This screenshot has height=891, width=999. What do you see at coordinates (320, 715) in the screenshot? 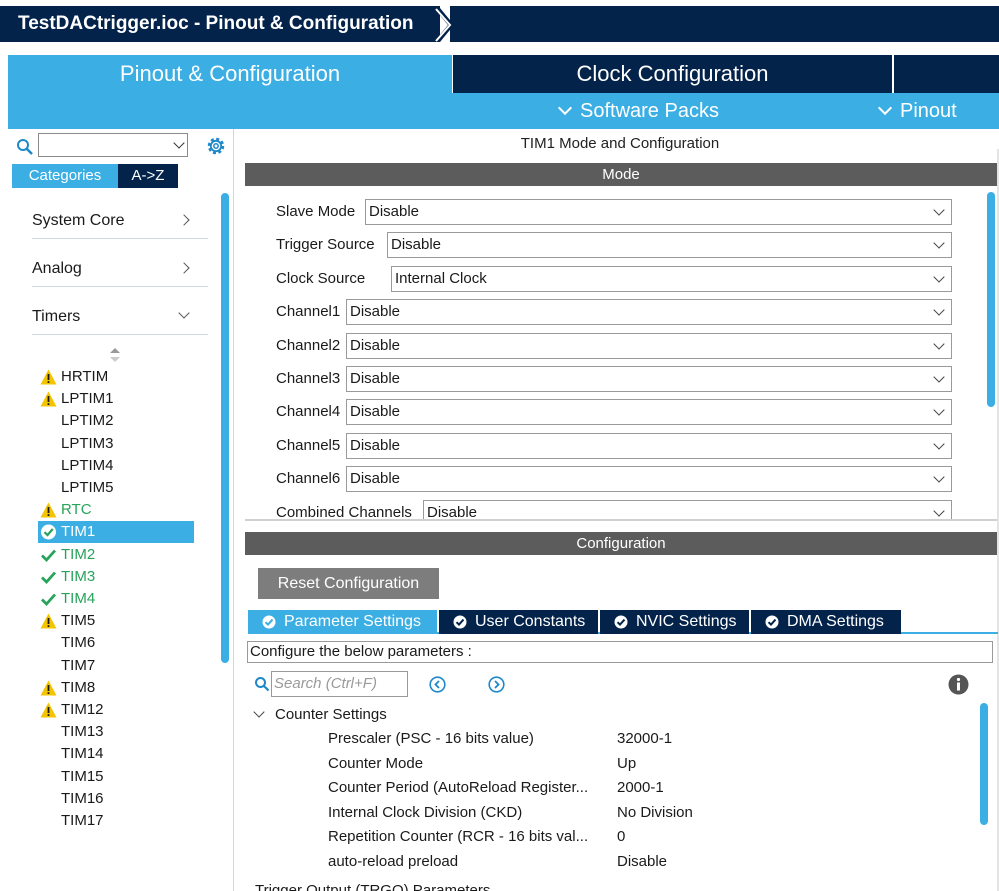
I see `counter-settings-group: Counter Settings` at bounding box center [320, 715].